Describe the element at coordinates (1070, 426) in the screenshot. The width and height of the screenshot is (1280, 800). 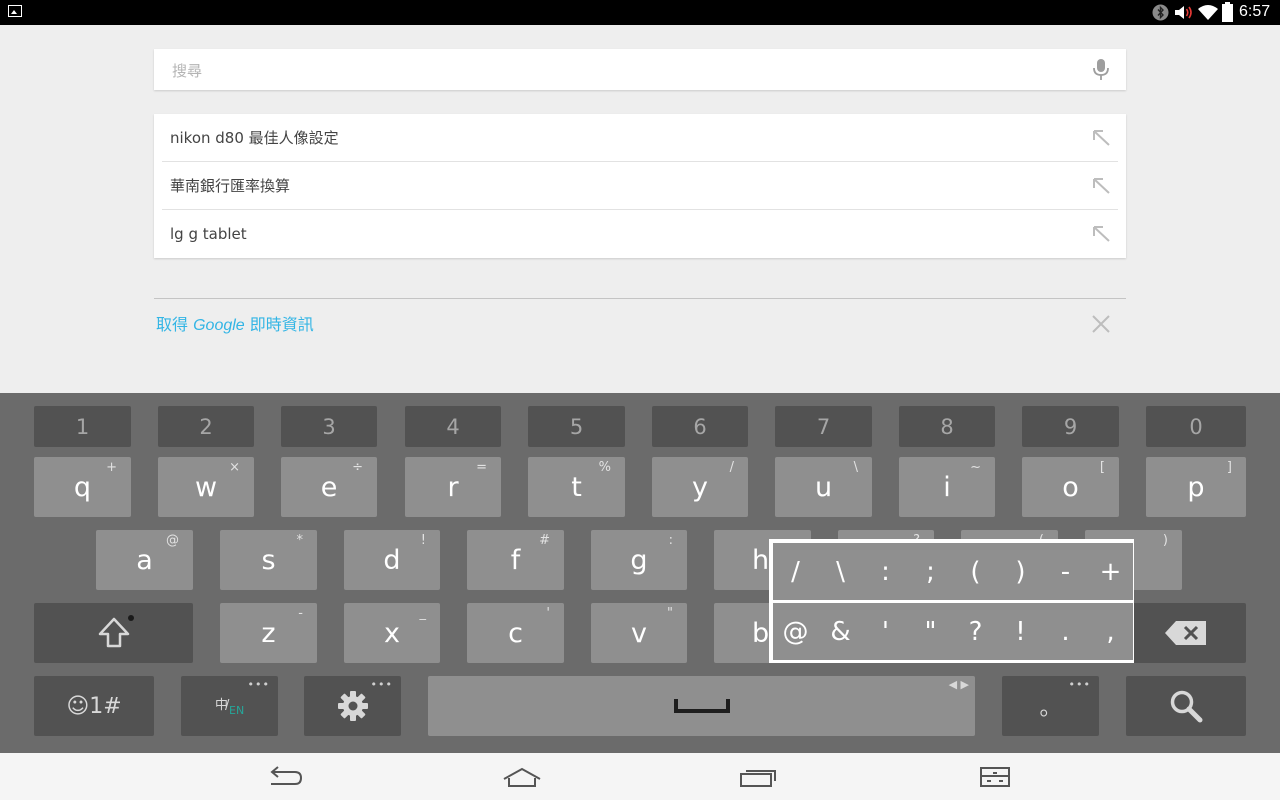
I see `key-9: 9` at that location.